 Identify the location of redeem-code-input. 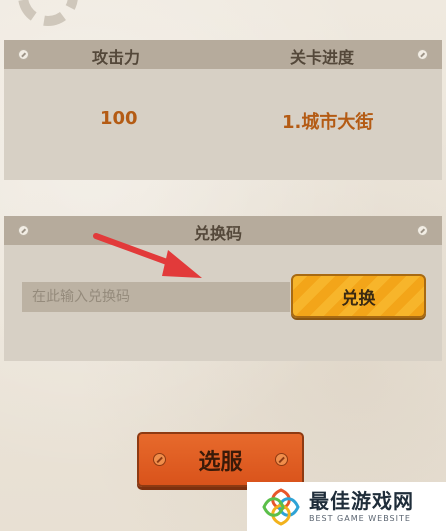
(156, 297).